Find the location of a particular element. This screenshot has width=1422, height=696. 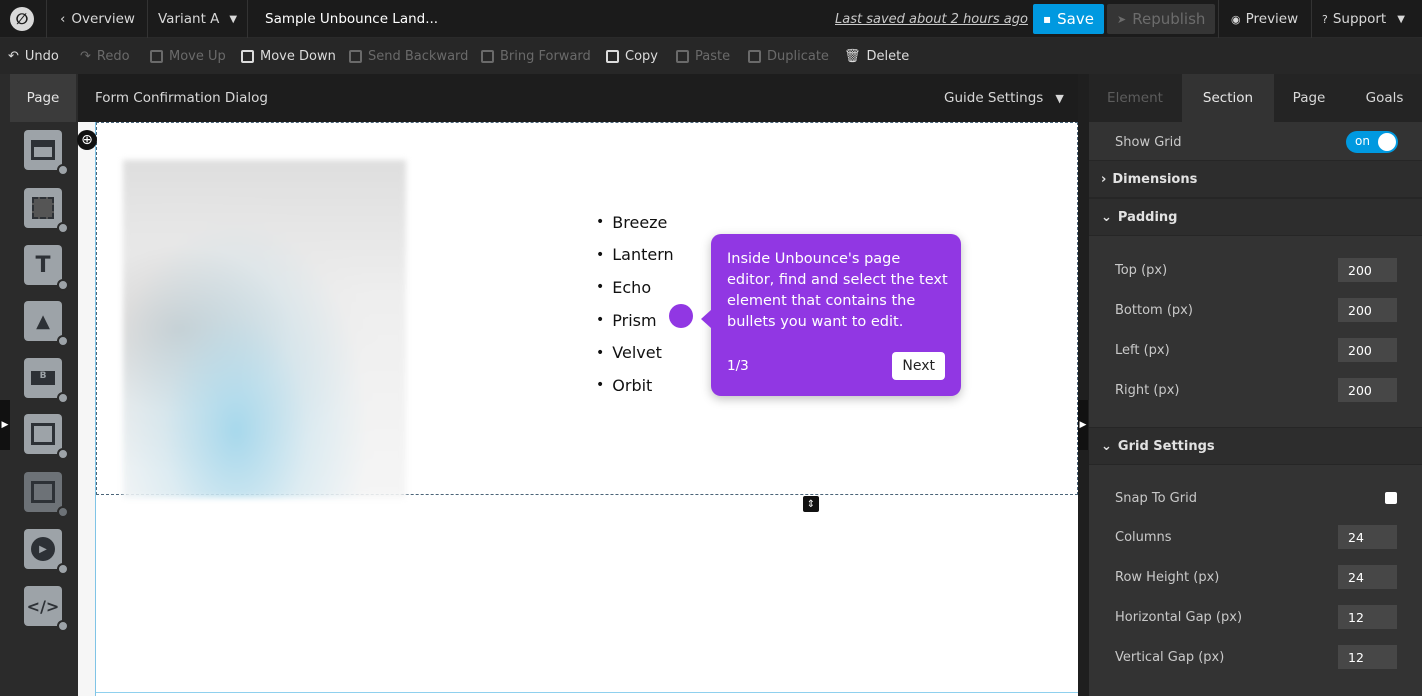

list-widget-icon is located at coordinates (46, 495).